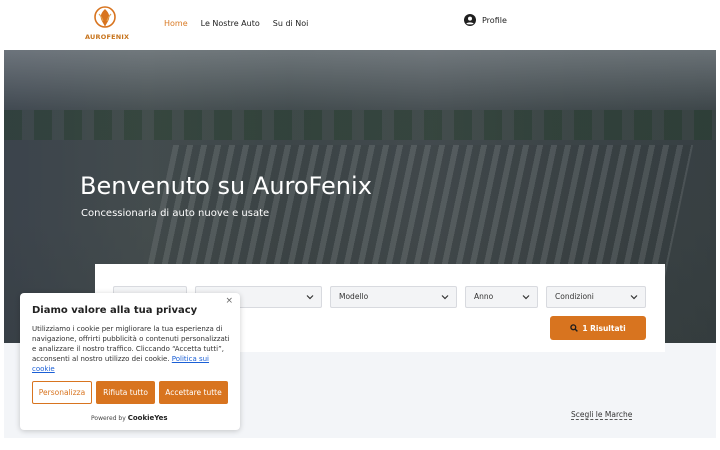 This screenshot has width=720, height=450. I want to click on main-nav: Home Le Nostre Auto Su di Noi, so click(242, 23).